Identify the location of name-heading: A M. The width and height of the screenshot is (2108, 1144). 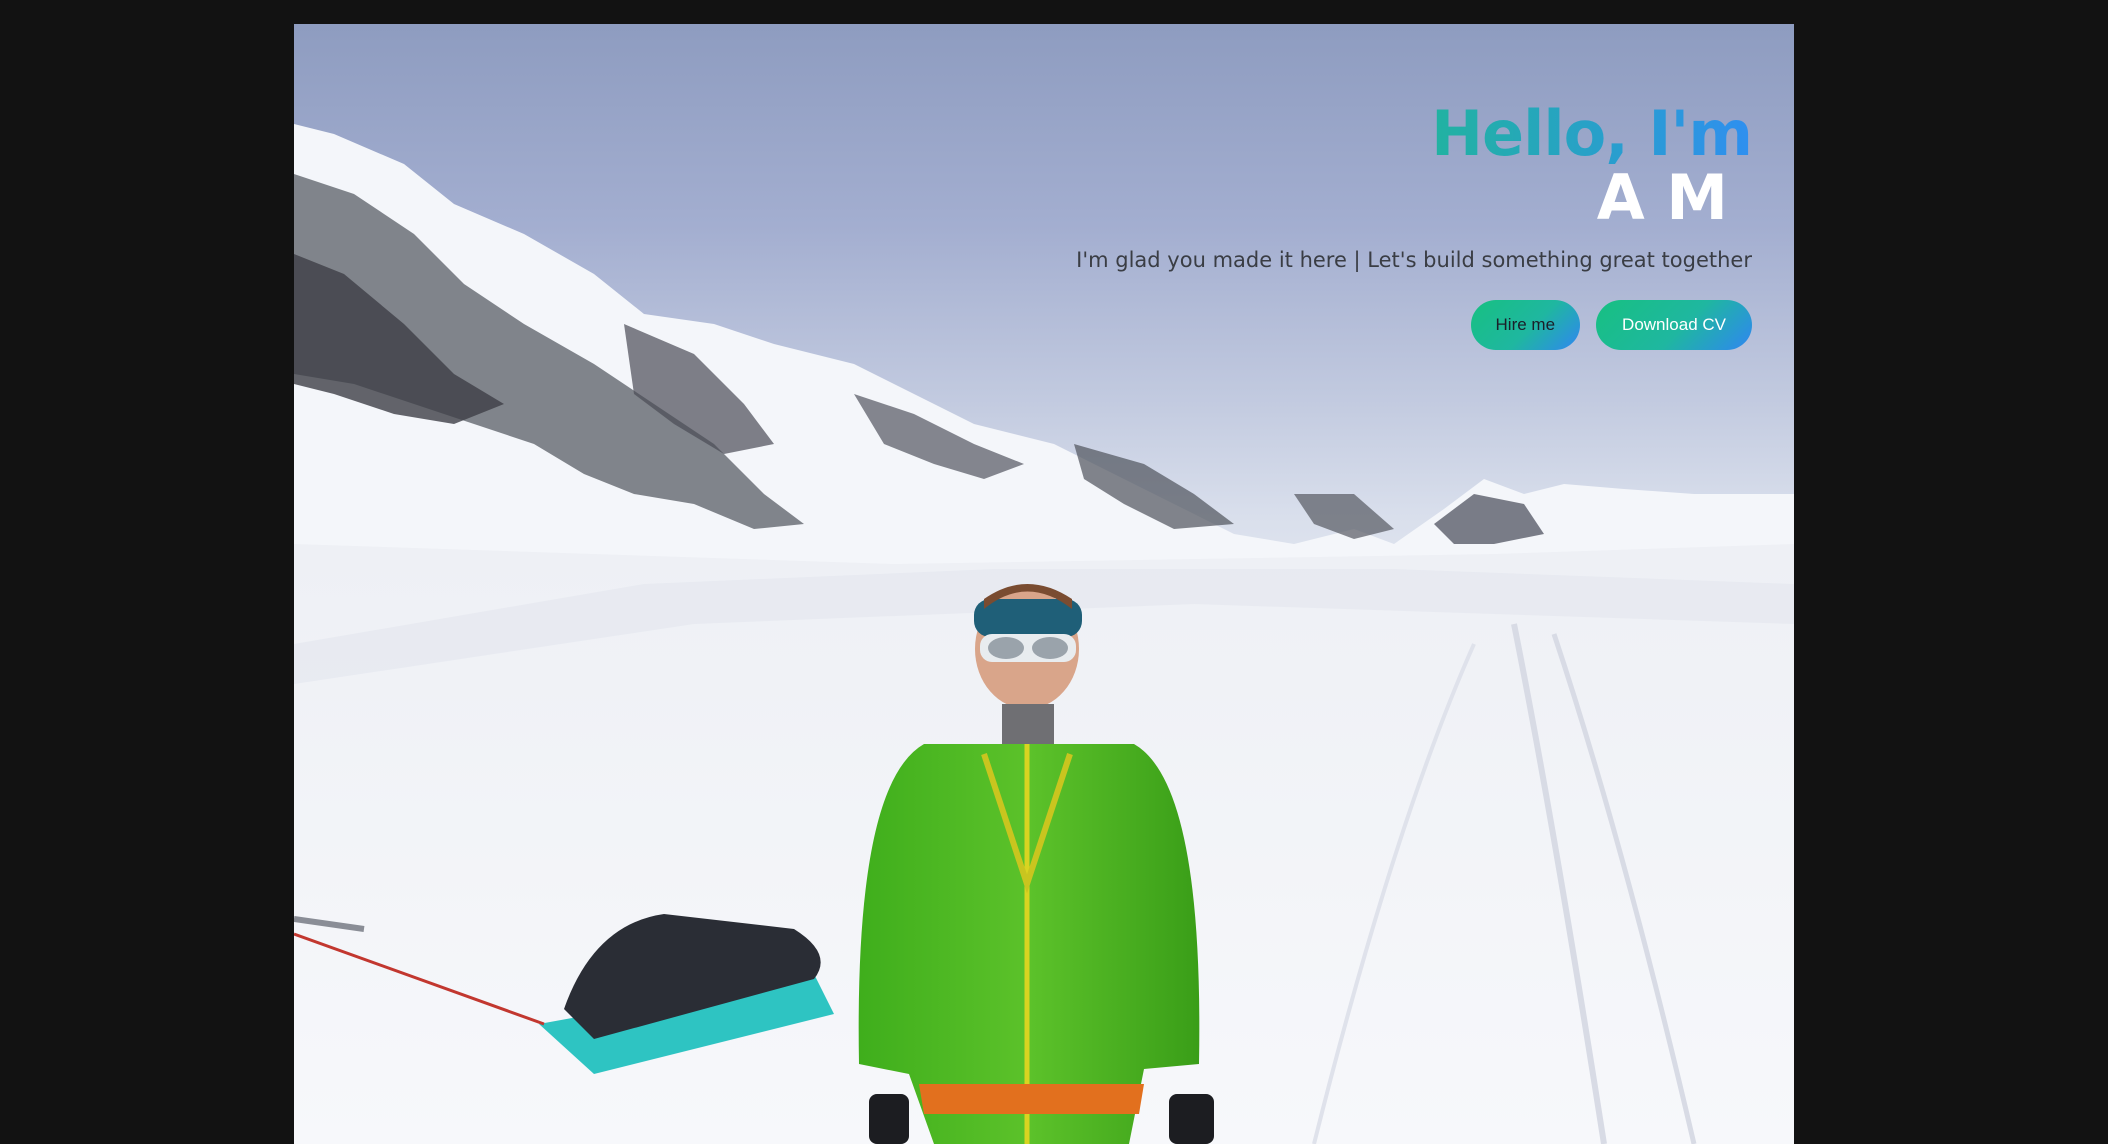
(1662, 197).